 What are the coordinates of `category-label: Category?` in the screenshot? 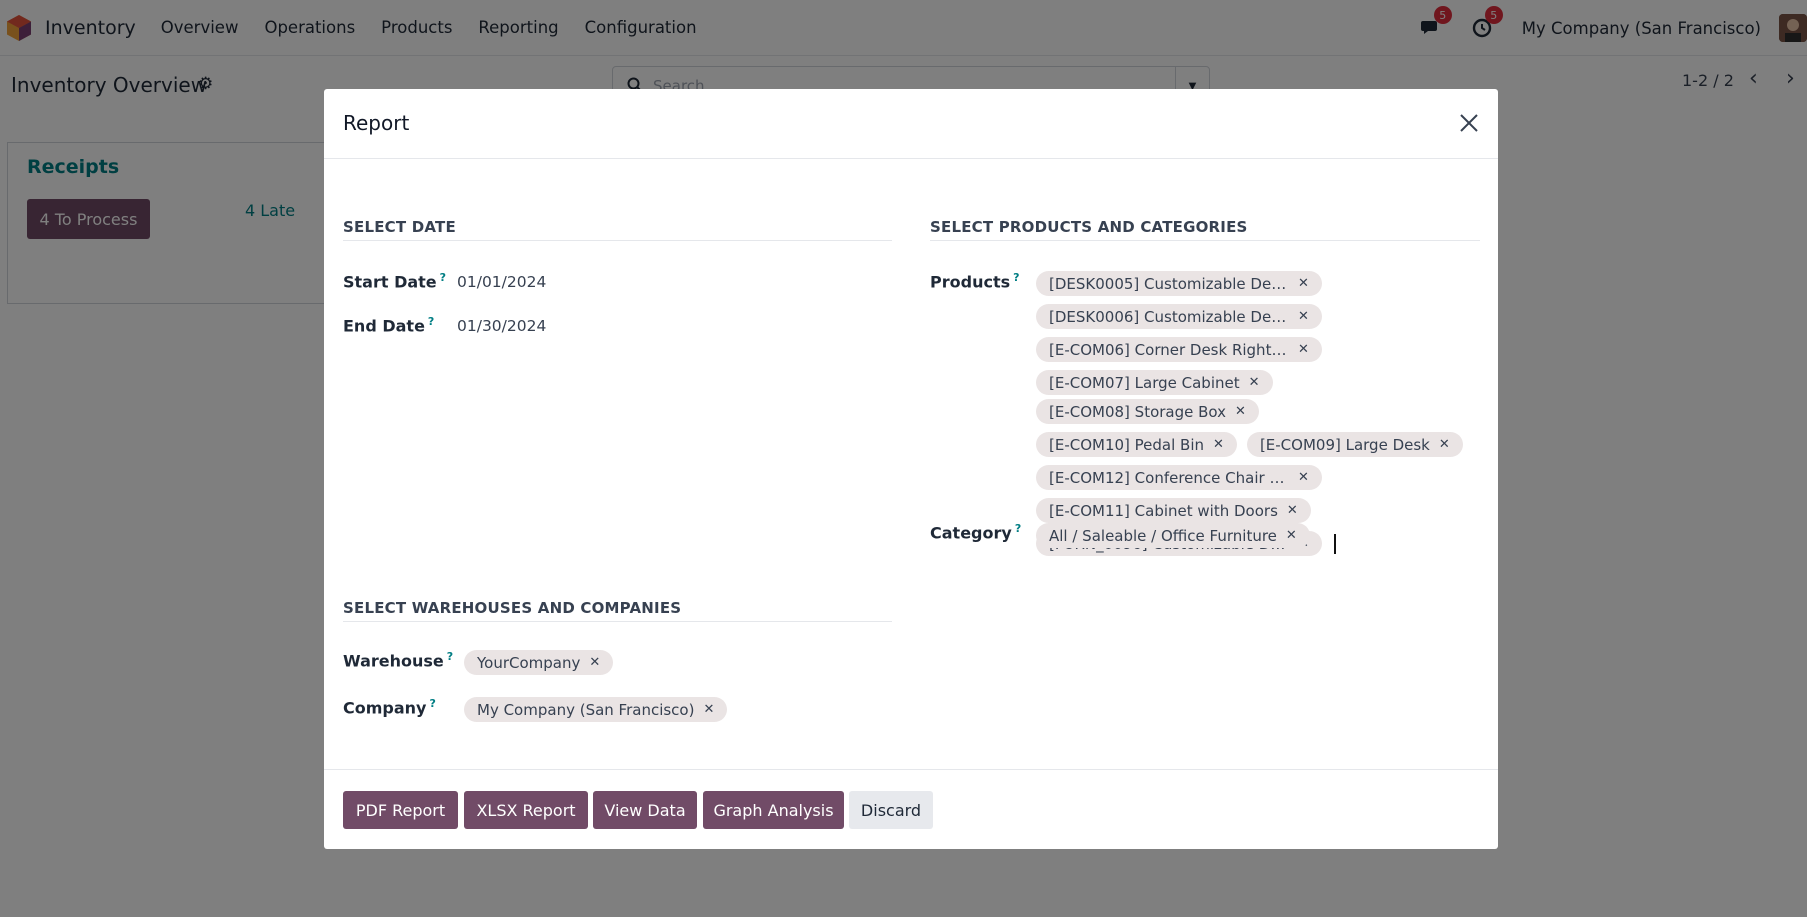 It's located at (975, 532).